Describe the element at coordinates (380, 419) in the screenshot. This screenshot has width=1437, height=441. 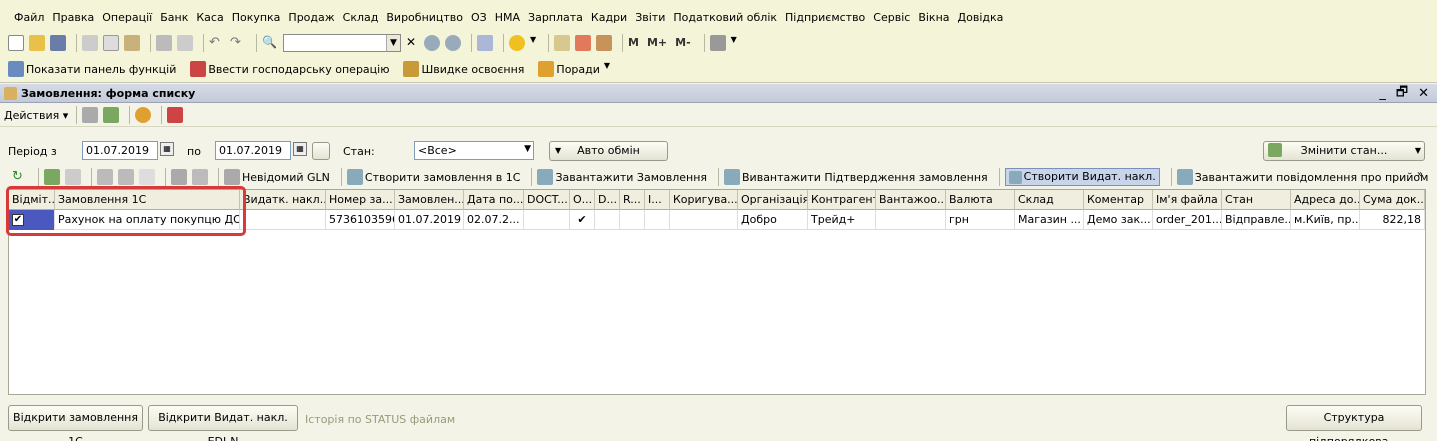
I see `history-link: Історія по STATUS файлам` at that location.